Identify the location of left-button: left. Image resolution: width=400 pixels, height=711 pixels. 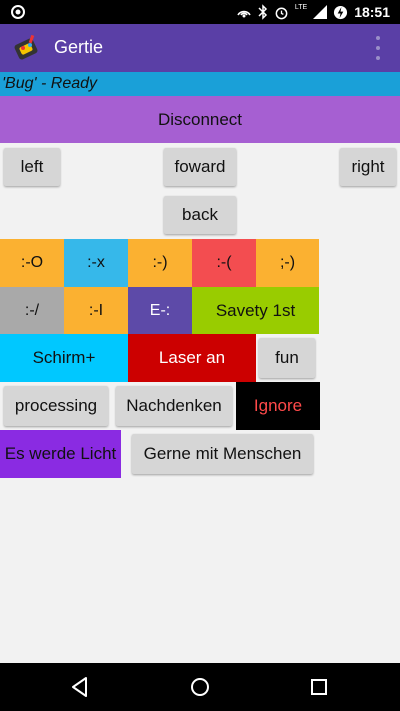
(32, 167).